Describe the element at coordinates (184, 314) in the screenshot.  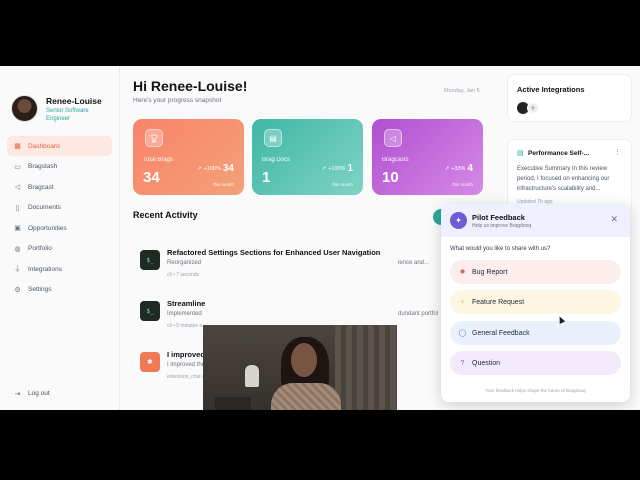
I see `activity-description: Implemented` at that location.